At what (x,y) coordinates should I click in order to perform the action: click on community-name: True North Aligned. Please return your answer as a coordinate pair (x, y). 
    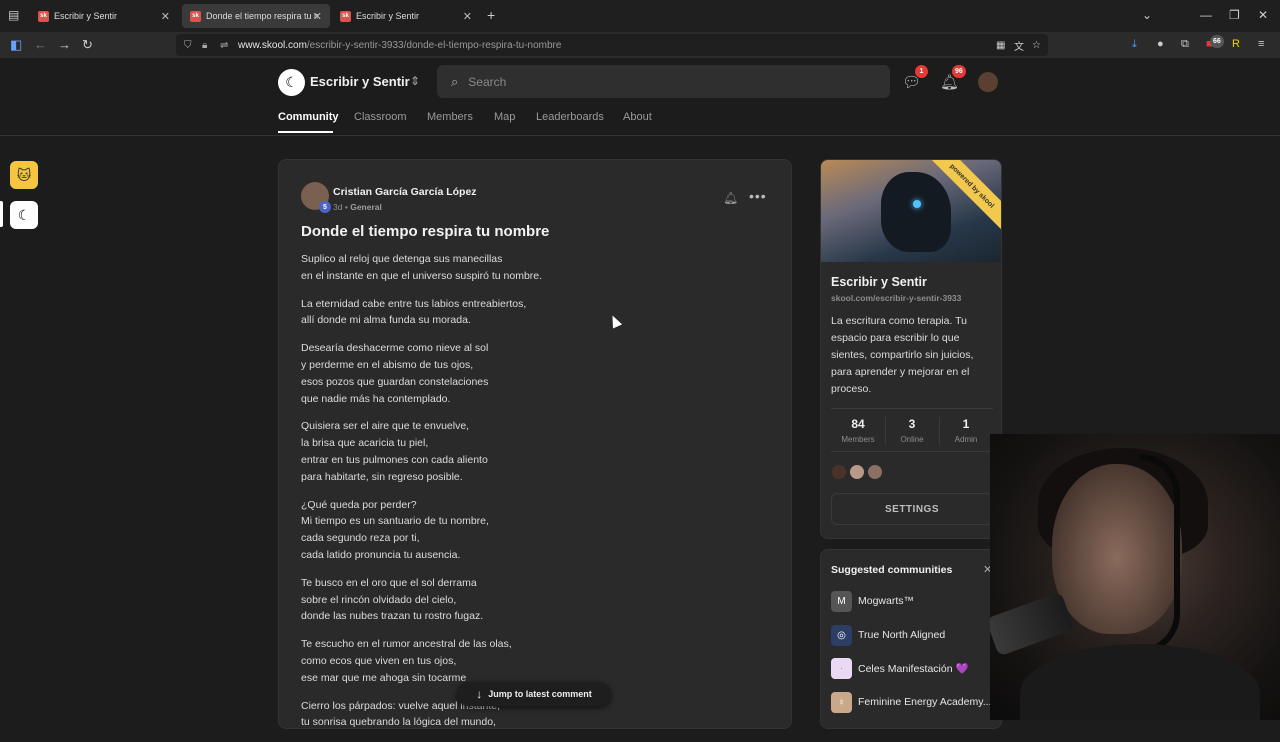
    Looking at the image, I should click on (902, 635).